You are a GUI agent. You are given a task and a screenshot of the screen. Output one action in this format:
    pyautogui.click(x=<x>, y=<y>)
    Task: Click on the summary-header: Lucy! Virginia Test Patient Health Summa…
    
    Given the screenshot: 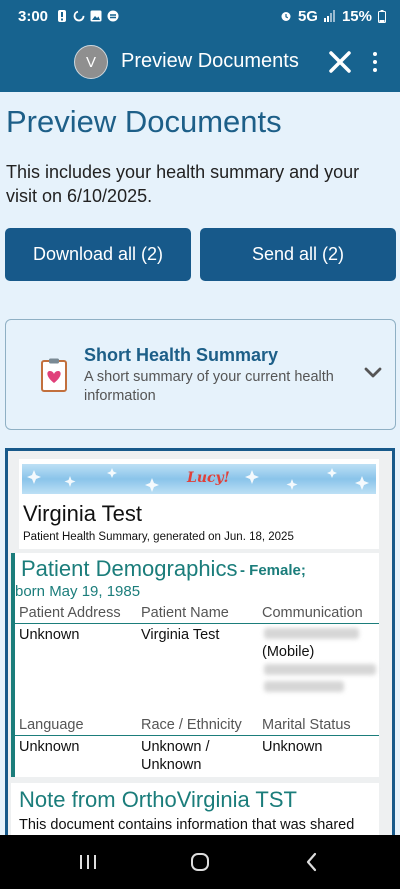 What is the action you would take?
    pyautogui.click(x=199, y=504)
    